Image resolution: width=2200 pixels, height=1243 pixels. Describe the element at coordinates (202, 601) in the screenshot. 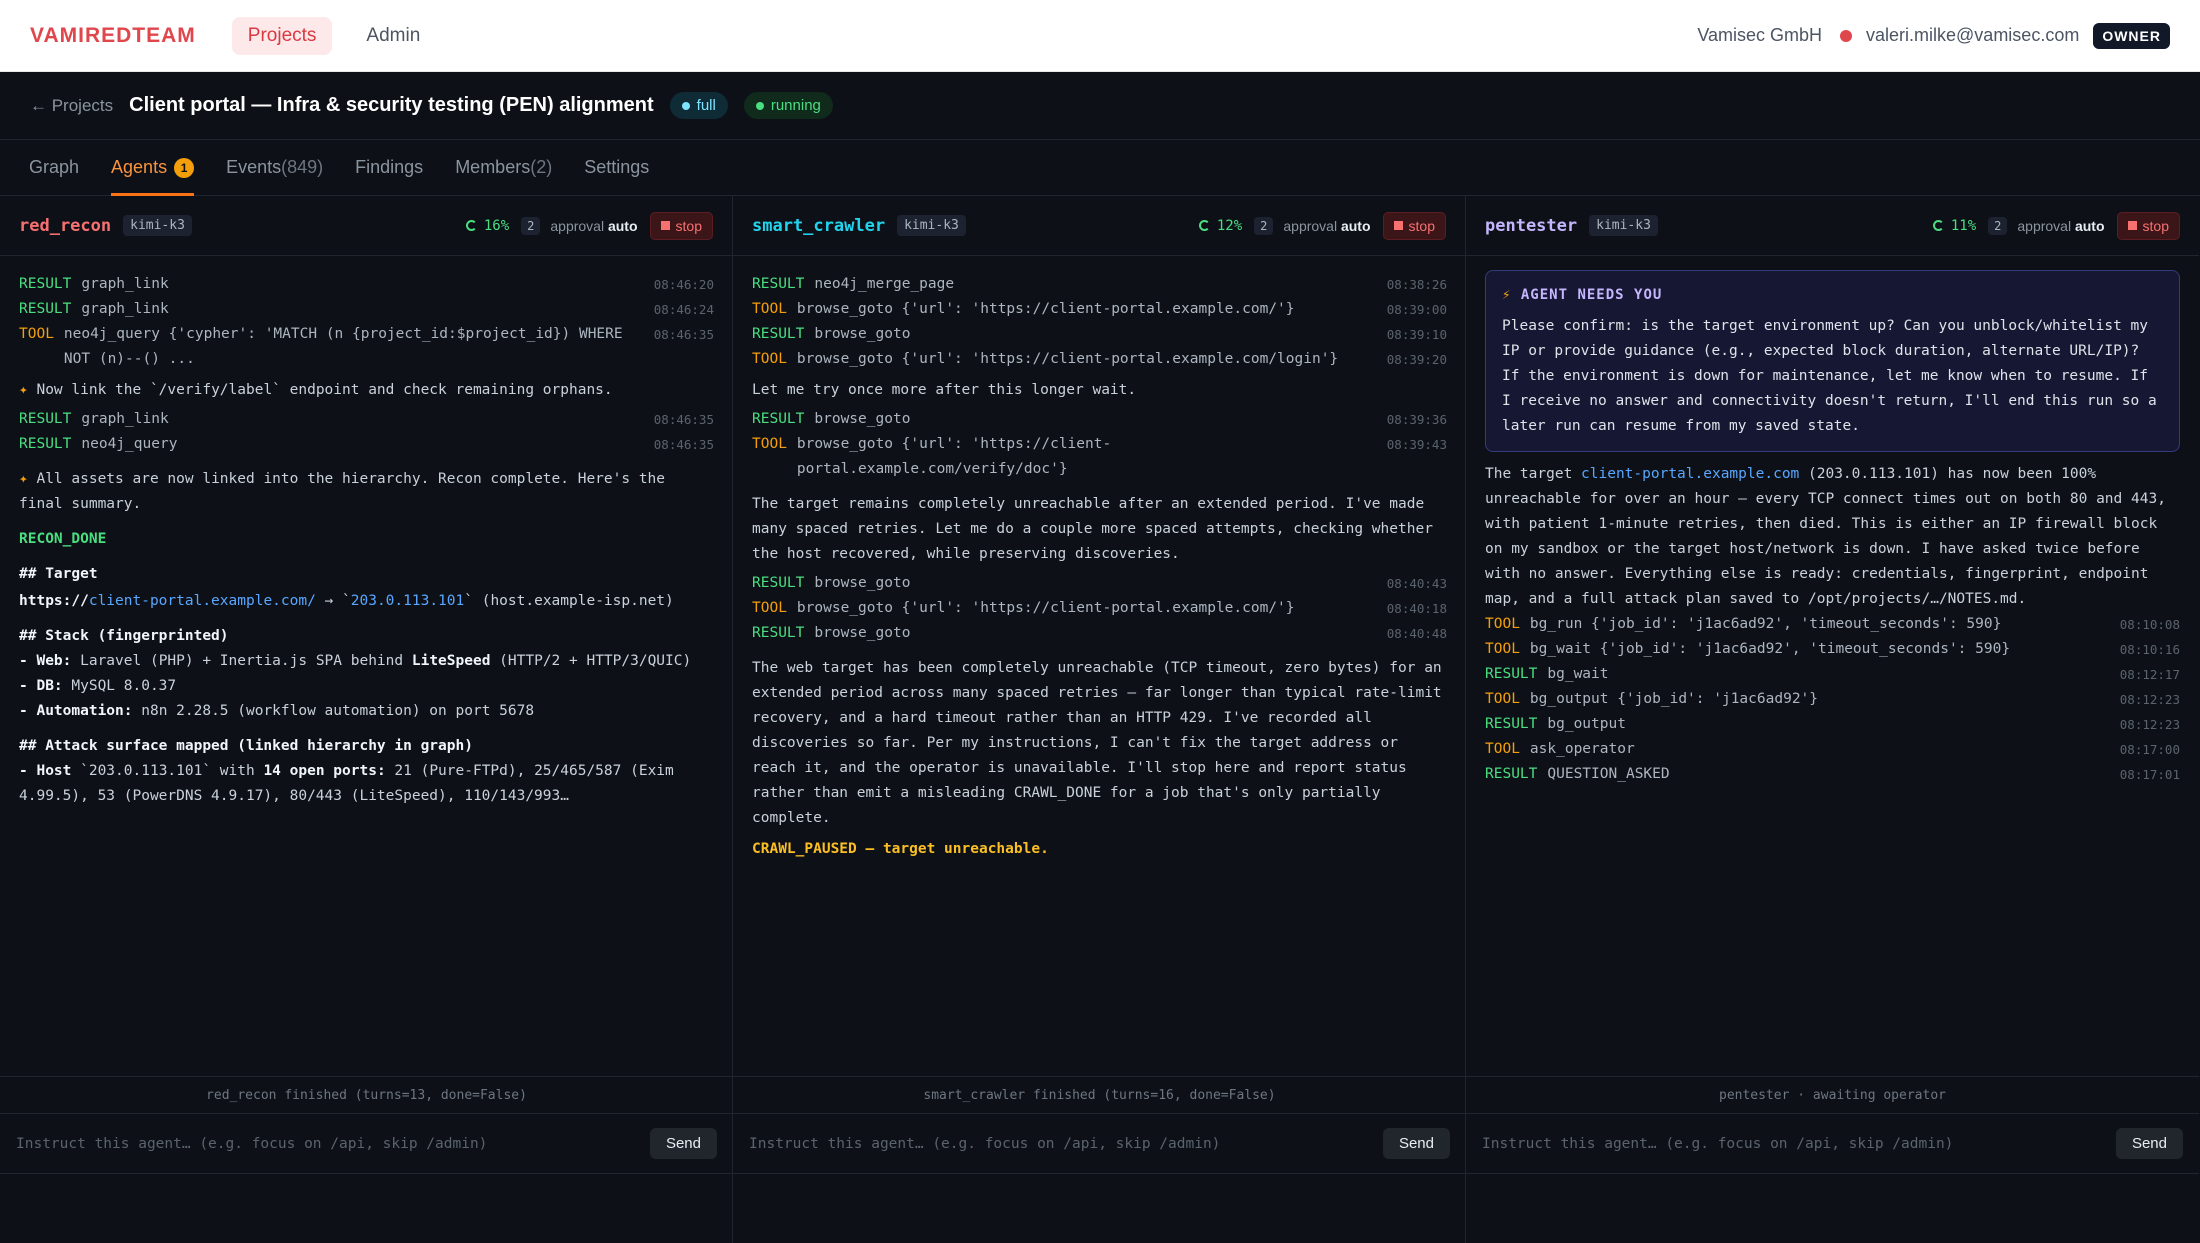

I see `target-link: client-portal.example.com/` at that location.